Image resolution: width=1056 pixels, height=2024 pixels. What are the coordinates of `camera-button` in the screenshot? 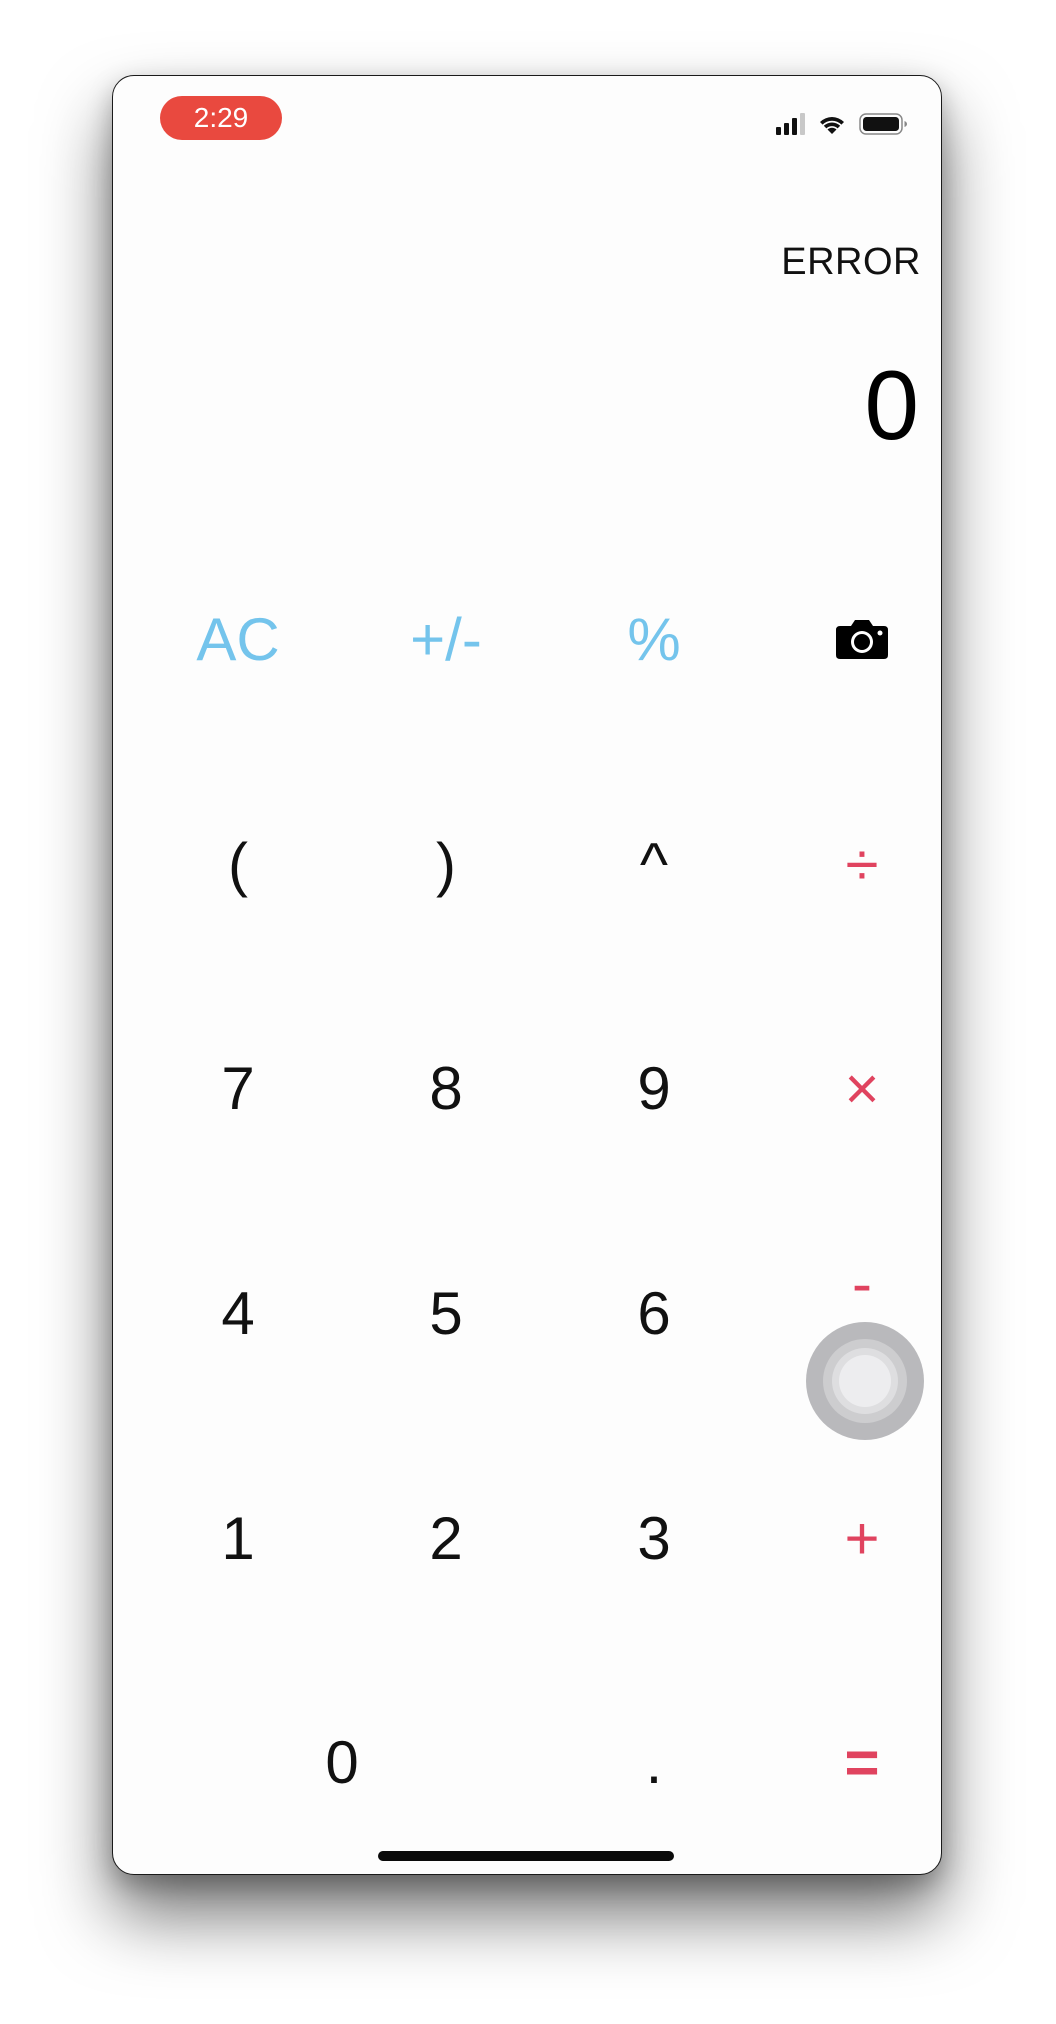 It's located at (861, 639).